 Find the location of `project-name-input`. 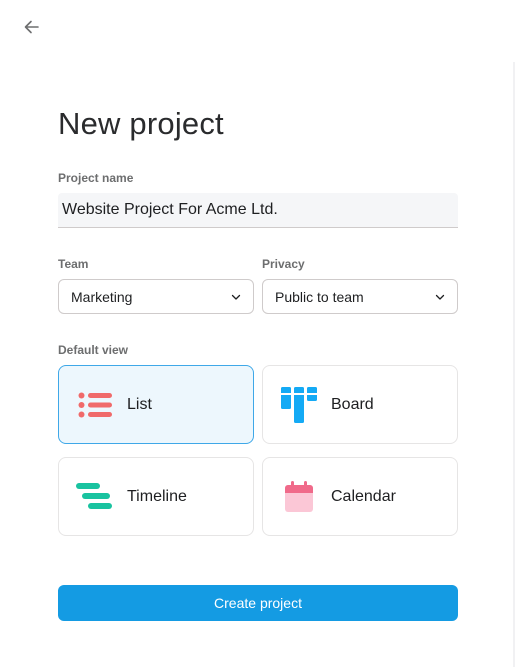

project-name-input is located at coordinates (258, 210).